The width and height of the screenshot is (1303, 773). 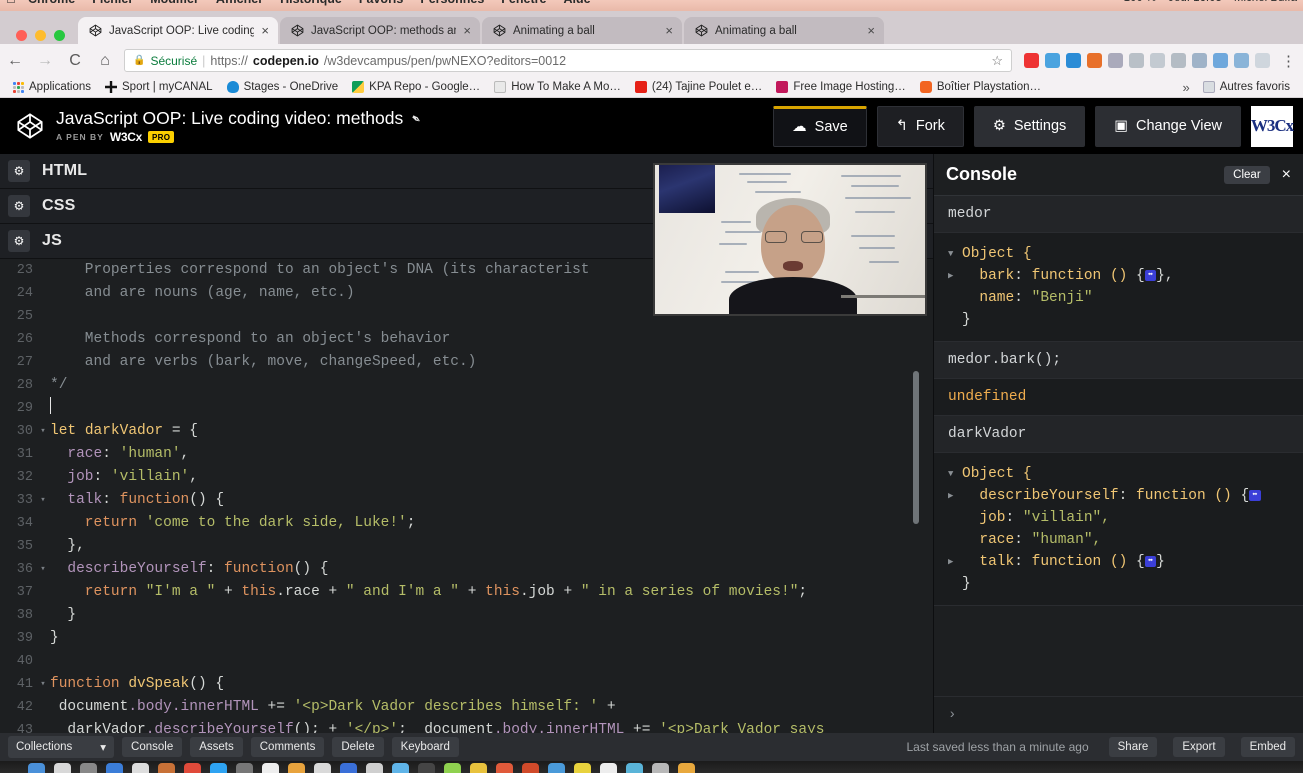 I want to click on object-property: job: "villain",, so click(x=1119, y=518).